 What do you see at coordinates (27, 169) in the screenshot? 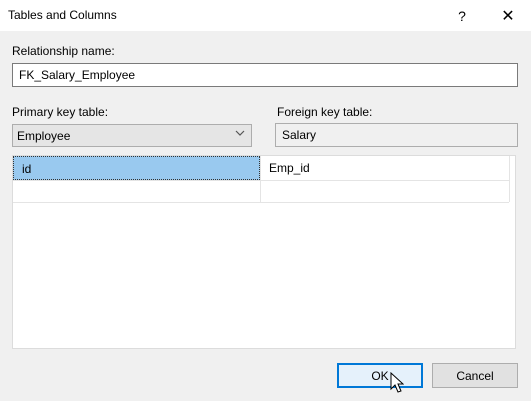
I see `primary-column-value: id` at bounding box center [27, 169].